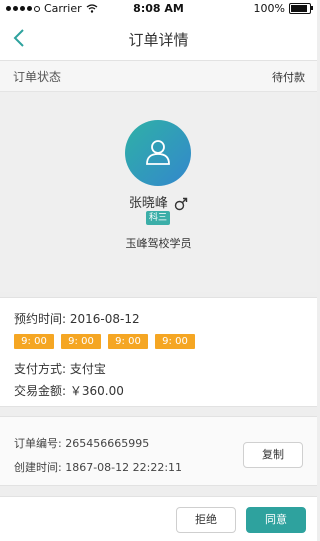 This screenshot has width=320, height=541. What do you see at coordinates (40, 369) in the screenshot?
I see `payment-method-label: 支付方式:` at bounding box center [40, 369].